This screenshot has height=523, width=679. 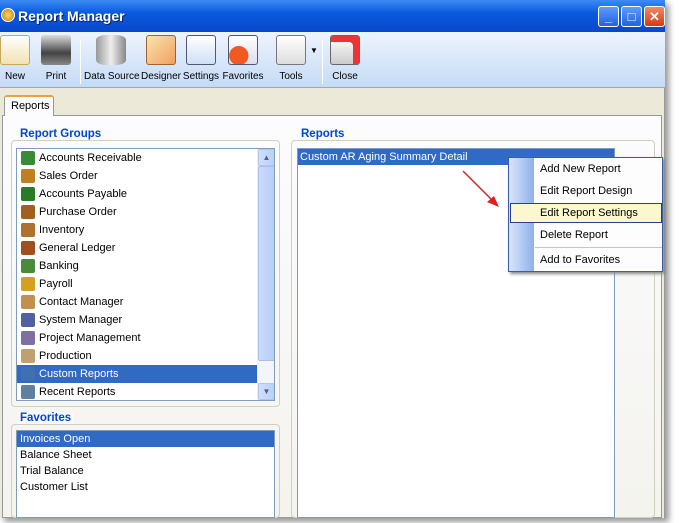 I want to click on menu-item-add-new-report: Add New Report, so click(x=586, y=169).